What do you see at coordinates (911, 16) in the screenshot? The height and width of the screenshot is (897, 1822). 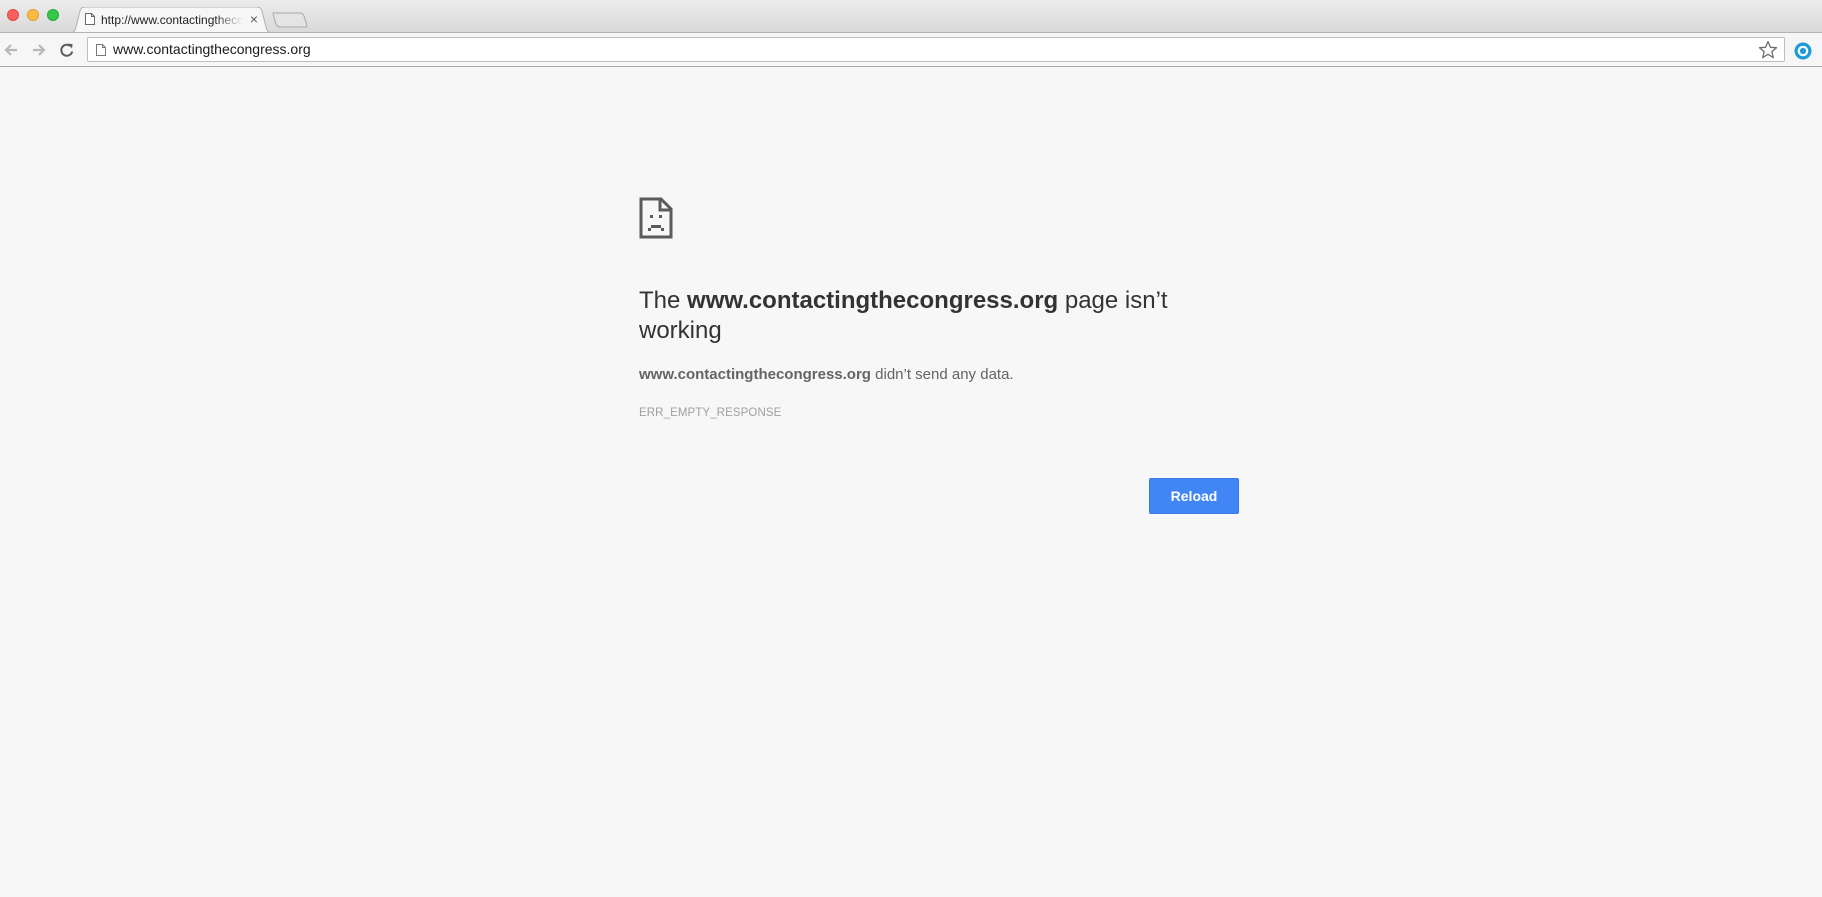 I see `tab-strip: http://www.contactingthecongress.org ×` at bounding box center [911, 16].